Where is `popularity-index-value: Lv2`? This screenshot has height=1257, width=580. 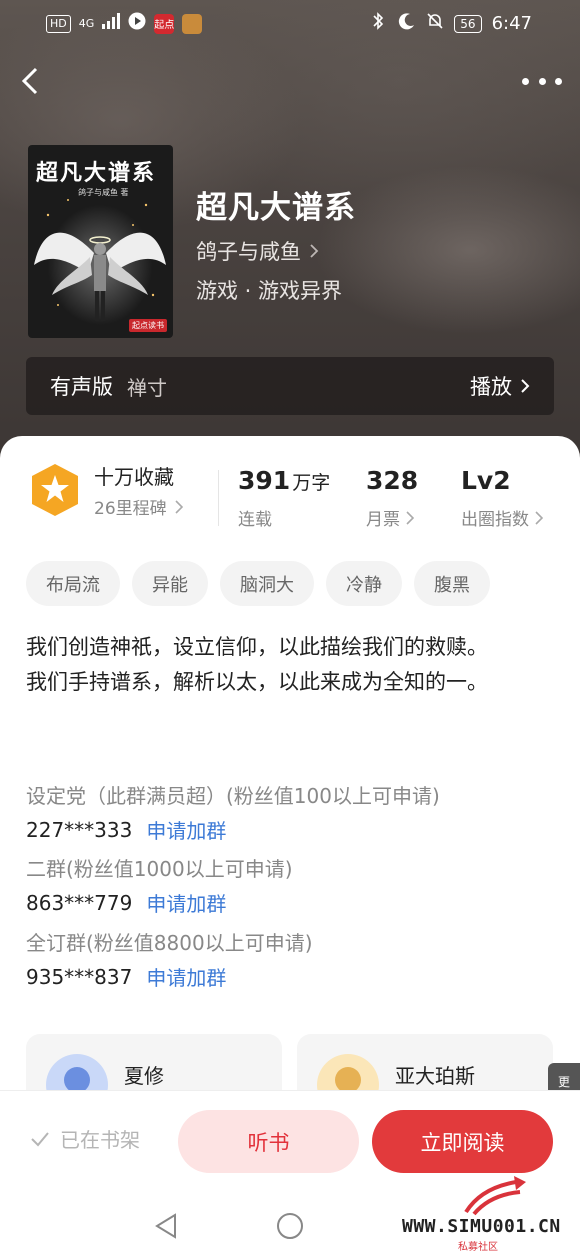
popularity-index-value: Lv2 is located at coordinates (486, 480).